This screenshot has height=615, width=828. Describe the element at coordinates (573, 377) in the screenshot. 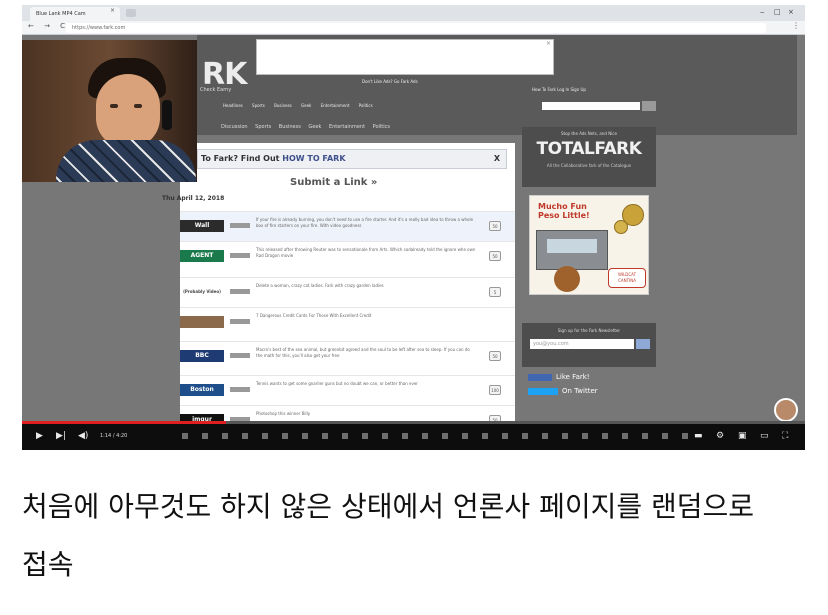

I see `like-label: Like Fark!` at that location.